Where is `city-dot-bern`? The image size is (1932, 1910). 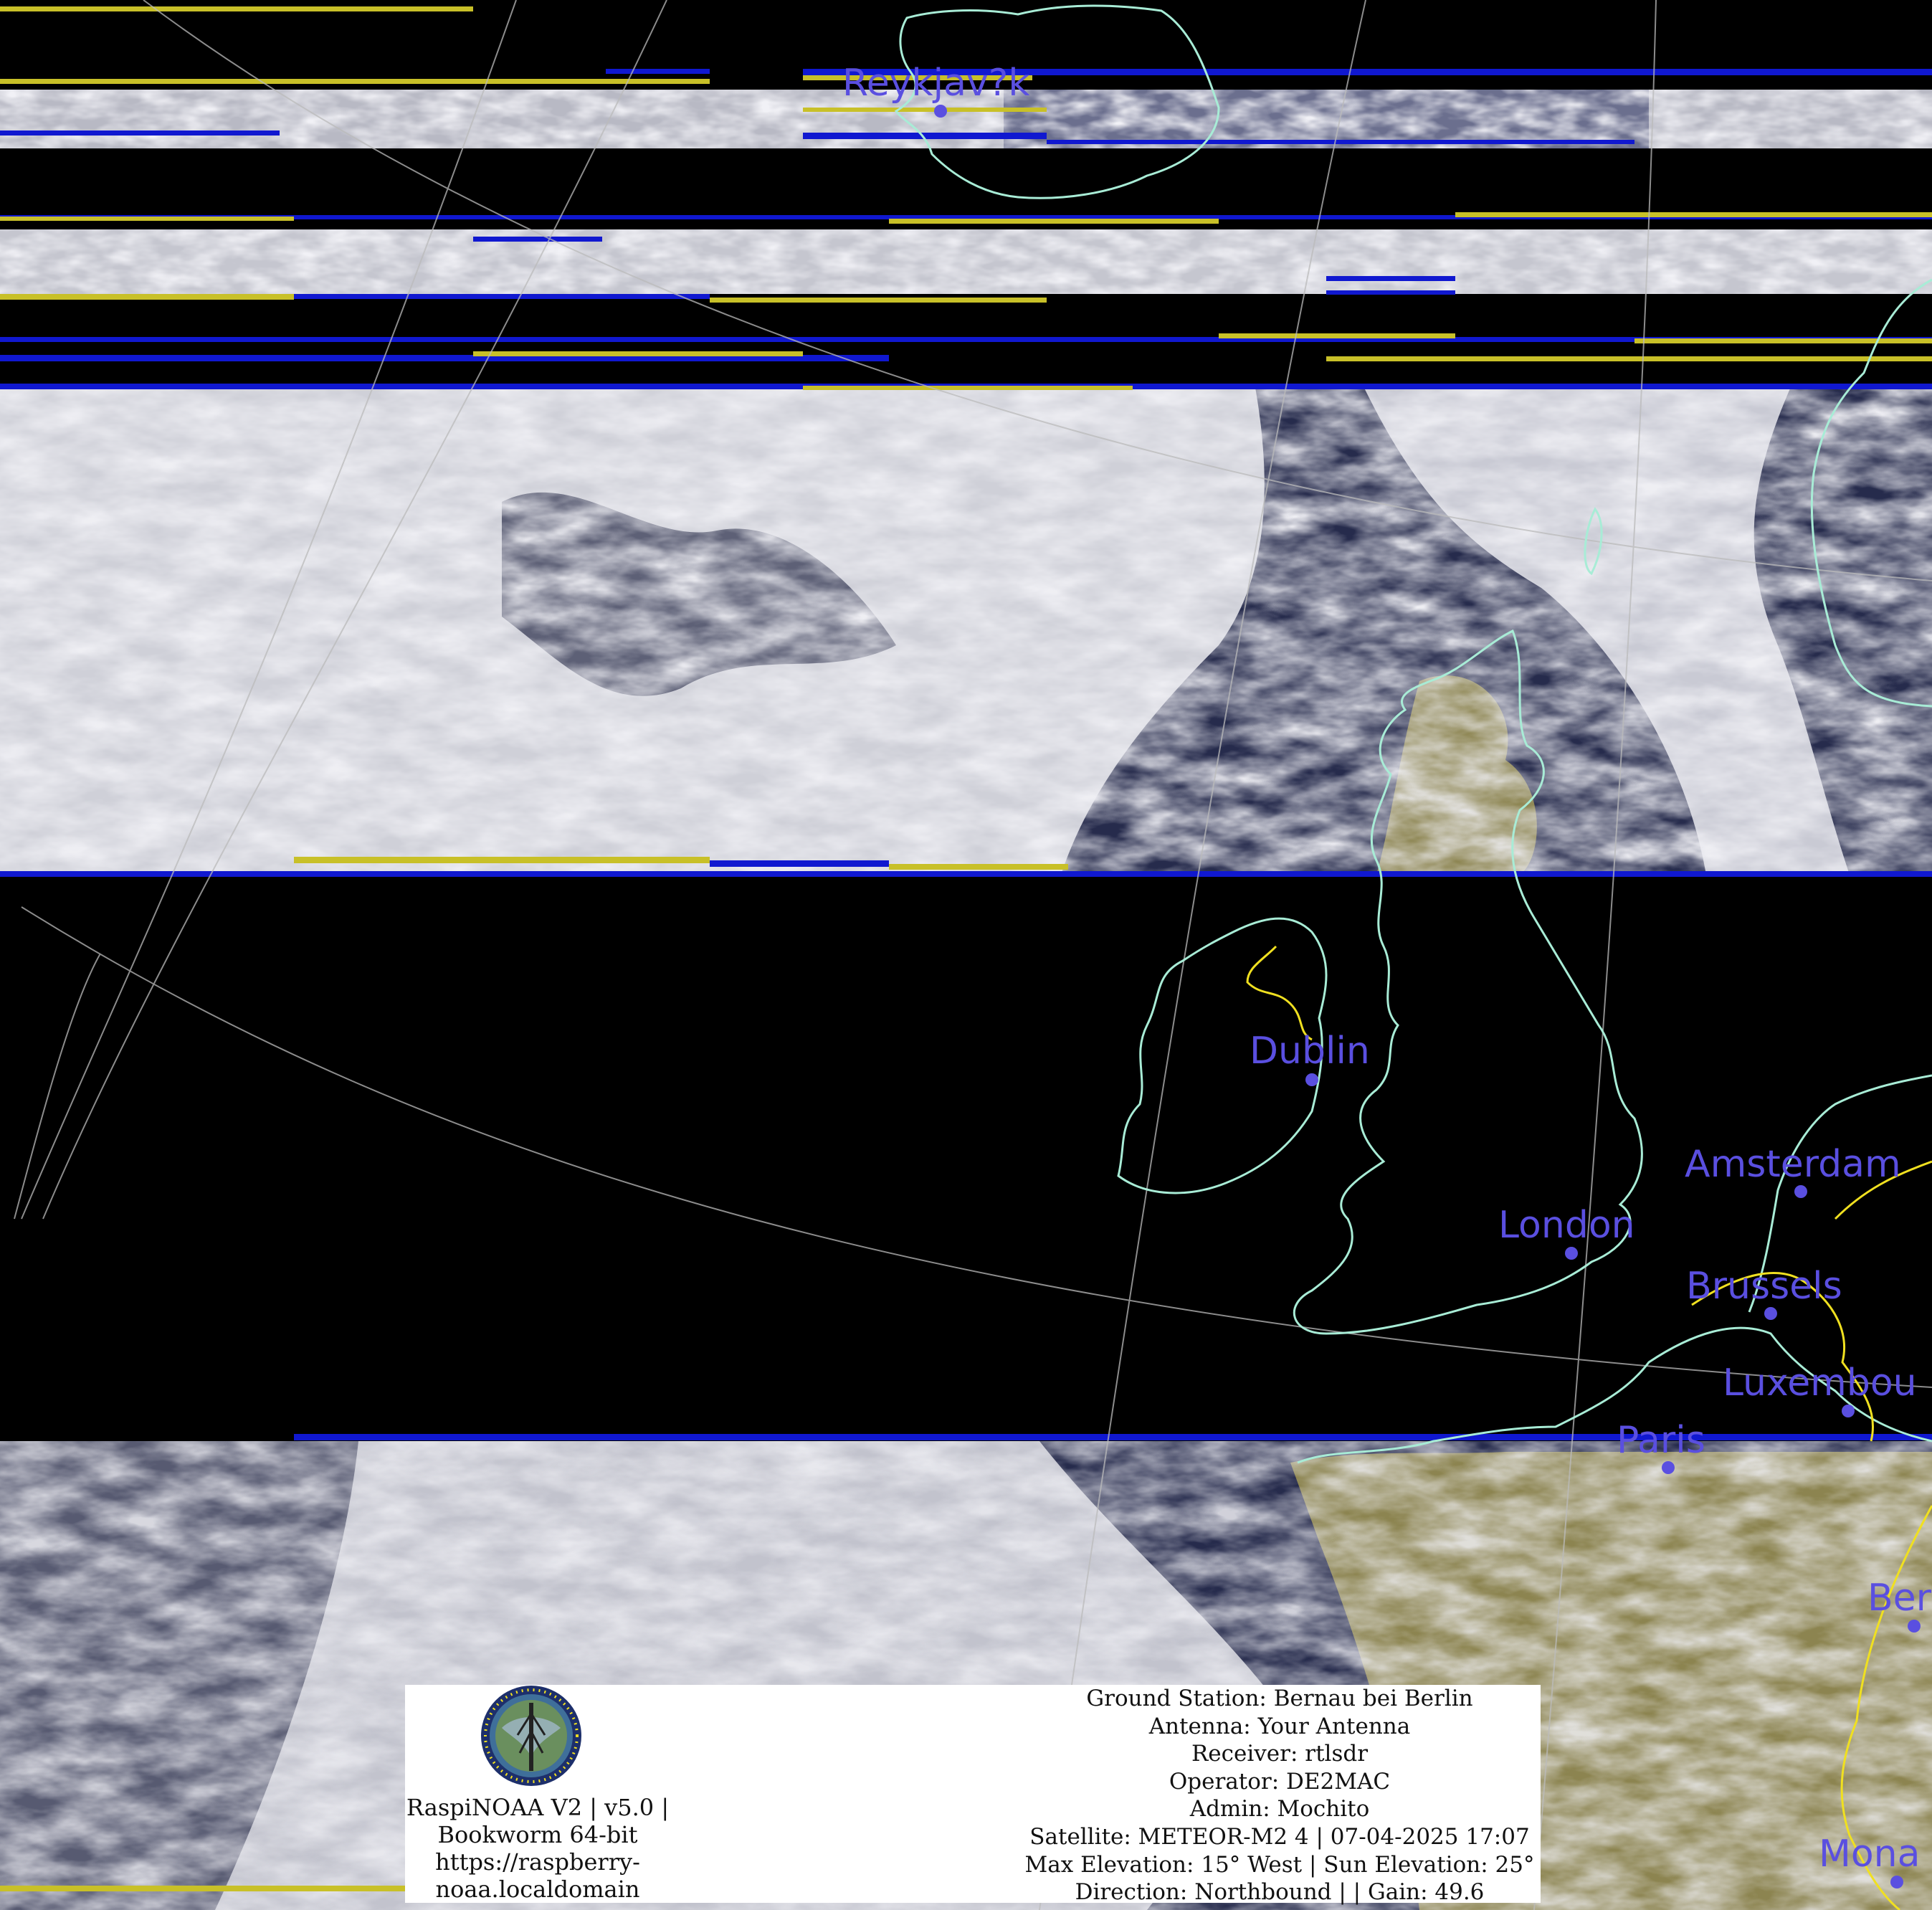
city-dot-bern is located at coordinates (1914, 1626).